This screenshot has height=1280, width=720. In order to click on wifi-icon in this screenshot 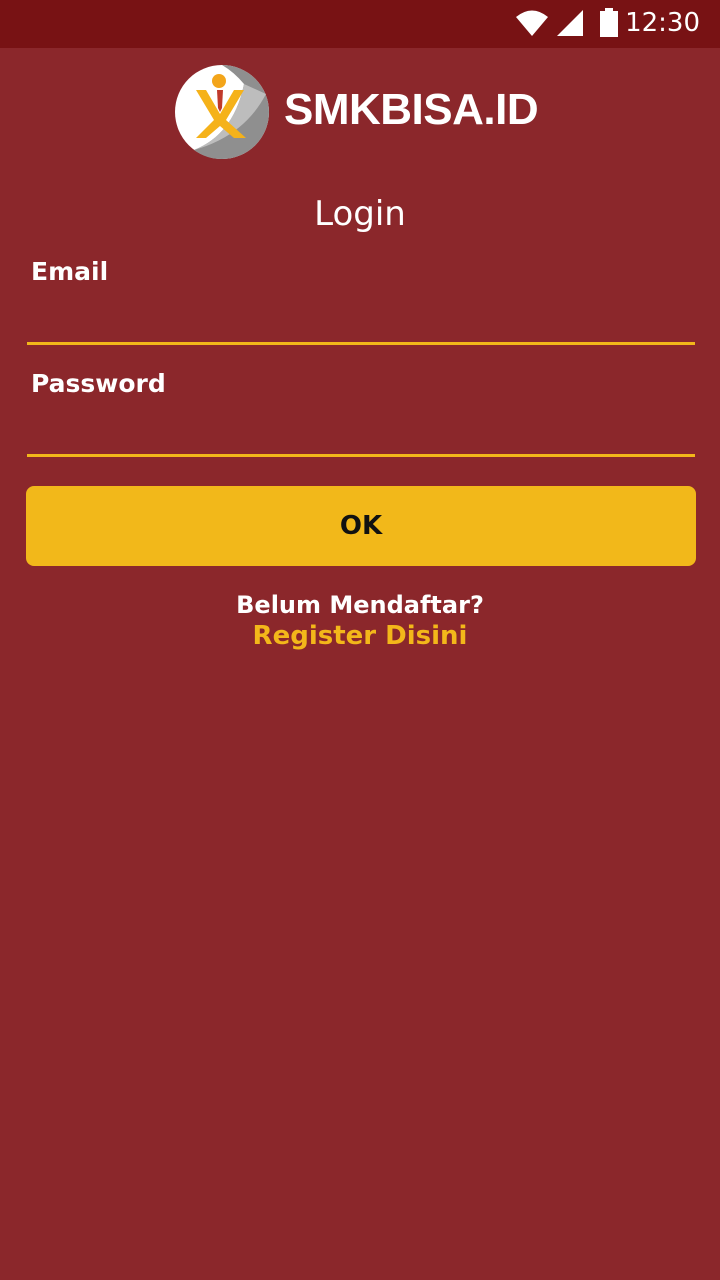, I will do `click(532, 23)`.